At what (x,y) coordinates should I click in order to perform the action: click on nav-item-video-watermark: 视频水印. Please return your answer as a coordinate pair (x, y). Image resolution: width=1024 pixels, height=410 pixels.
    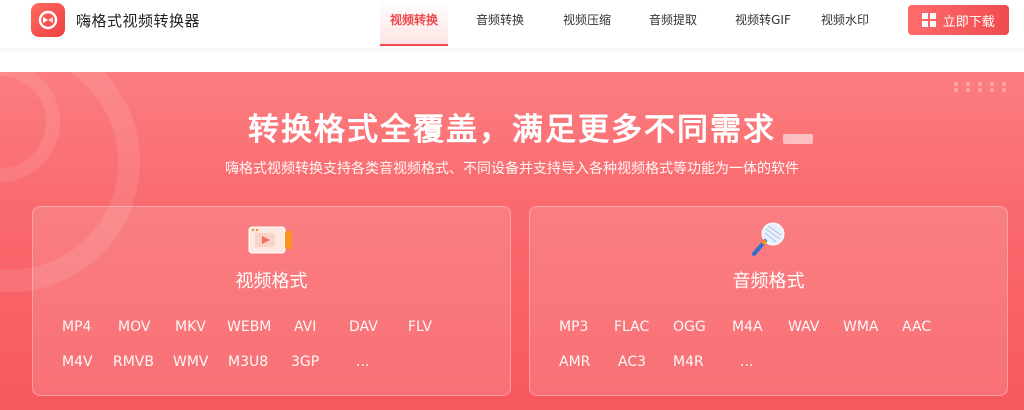
    Looking at the image, I should click on (845, 23).